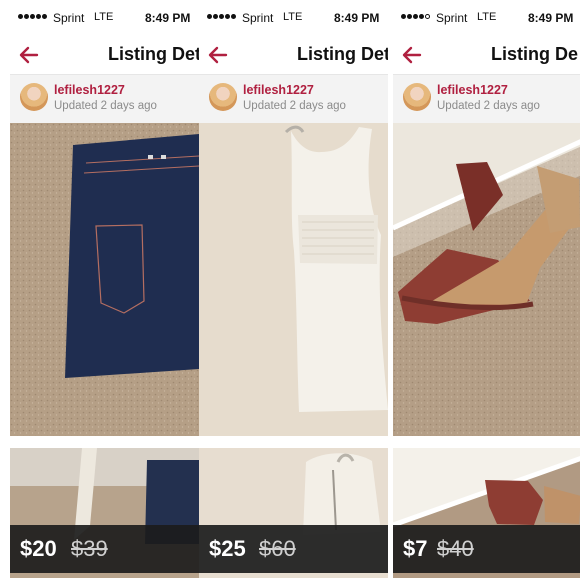 The height and width of the screenshot is (580, 580). Describe the element at coordinates (415, 548) in the screenshot. I see `current-price: $7` at that location.